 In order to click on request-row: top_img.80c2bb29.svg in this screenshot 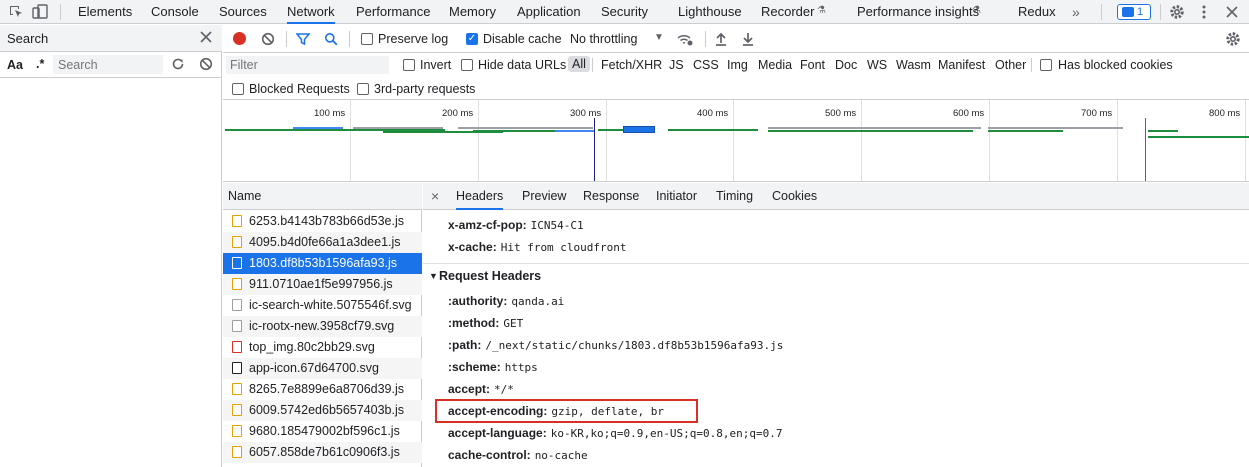, I will do `click(322, 347)`.